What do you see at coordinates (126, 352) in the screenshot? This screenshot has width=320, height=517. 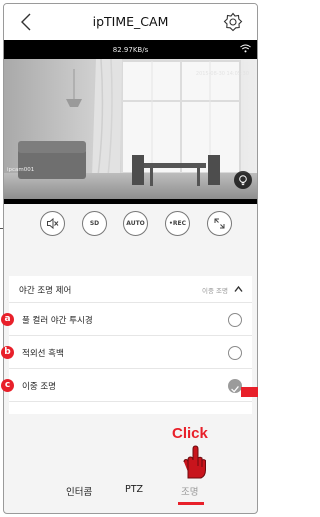 I see `option-infrared: b 적외선 흑백` at bounding box center [126, 352].